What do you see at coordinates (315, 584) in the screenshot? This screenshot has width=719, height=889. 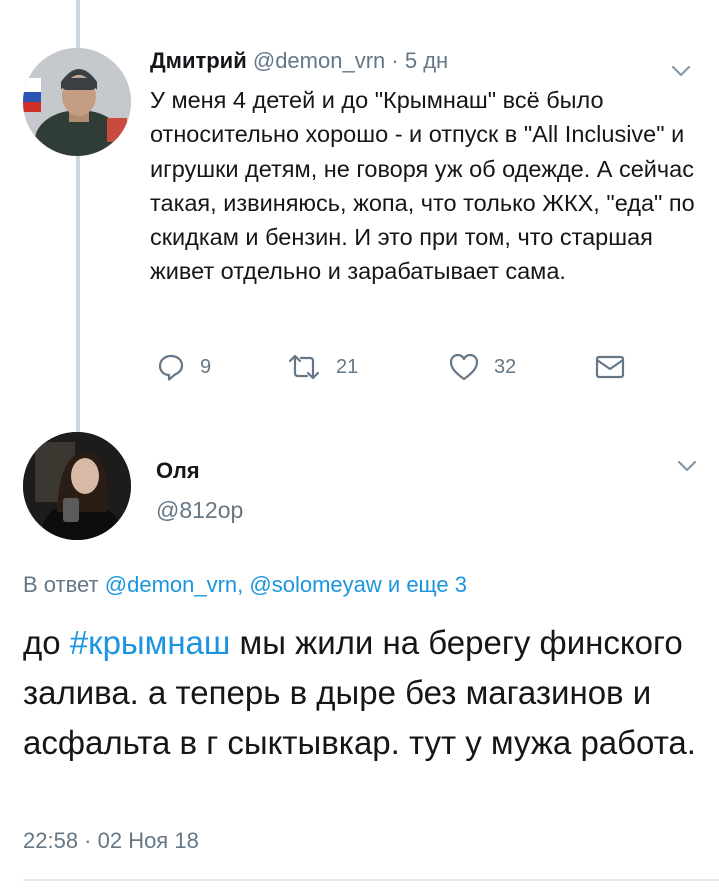 I see `reply-mention-link: @solomeyaw` at bounding box center [315, 584].